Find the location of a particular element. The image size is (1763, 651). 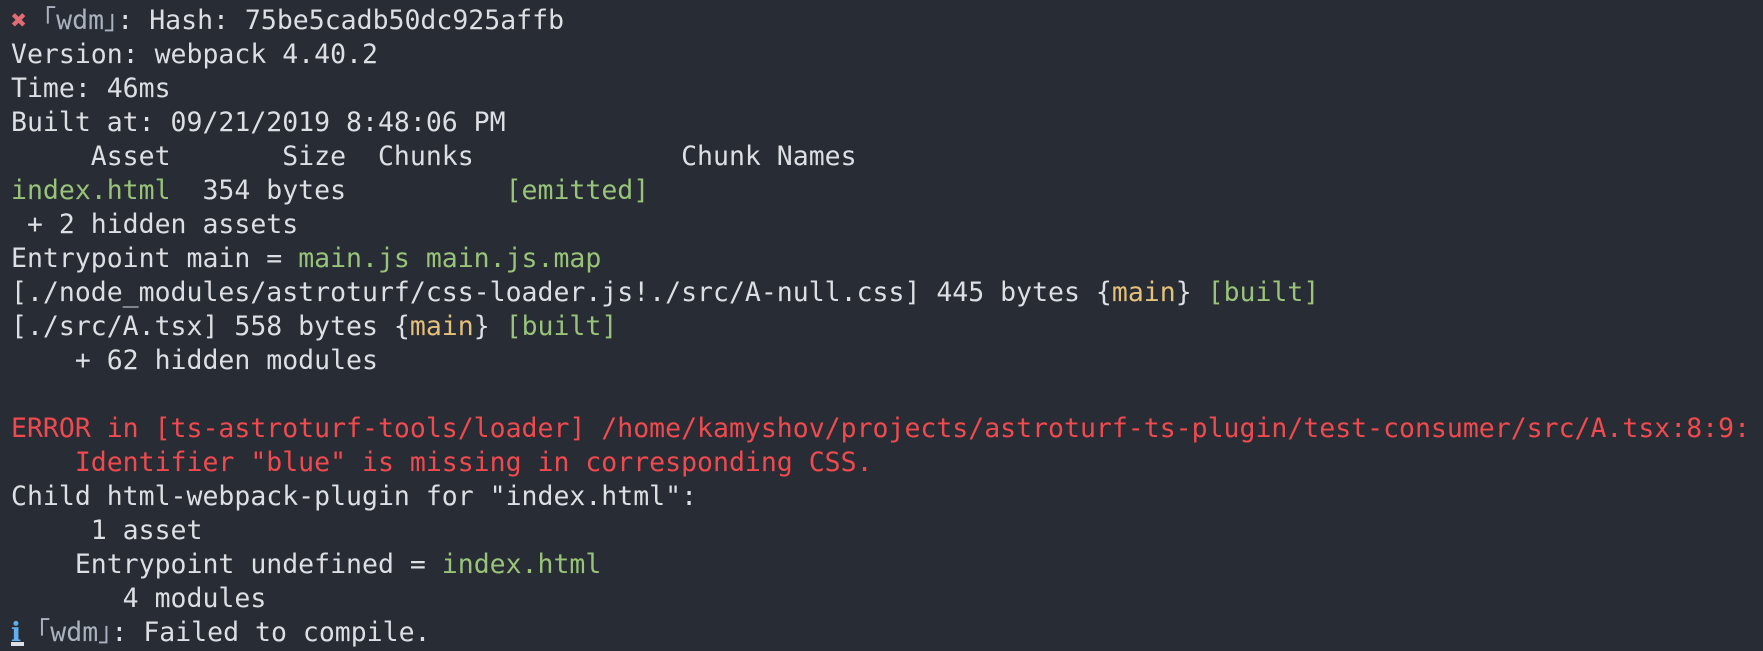

module-line-tsx-segment: main is located at coordinates (441, 326).